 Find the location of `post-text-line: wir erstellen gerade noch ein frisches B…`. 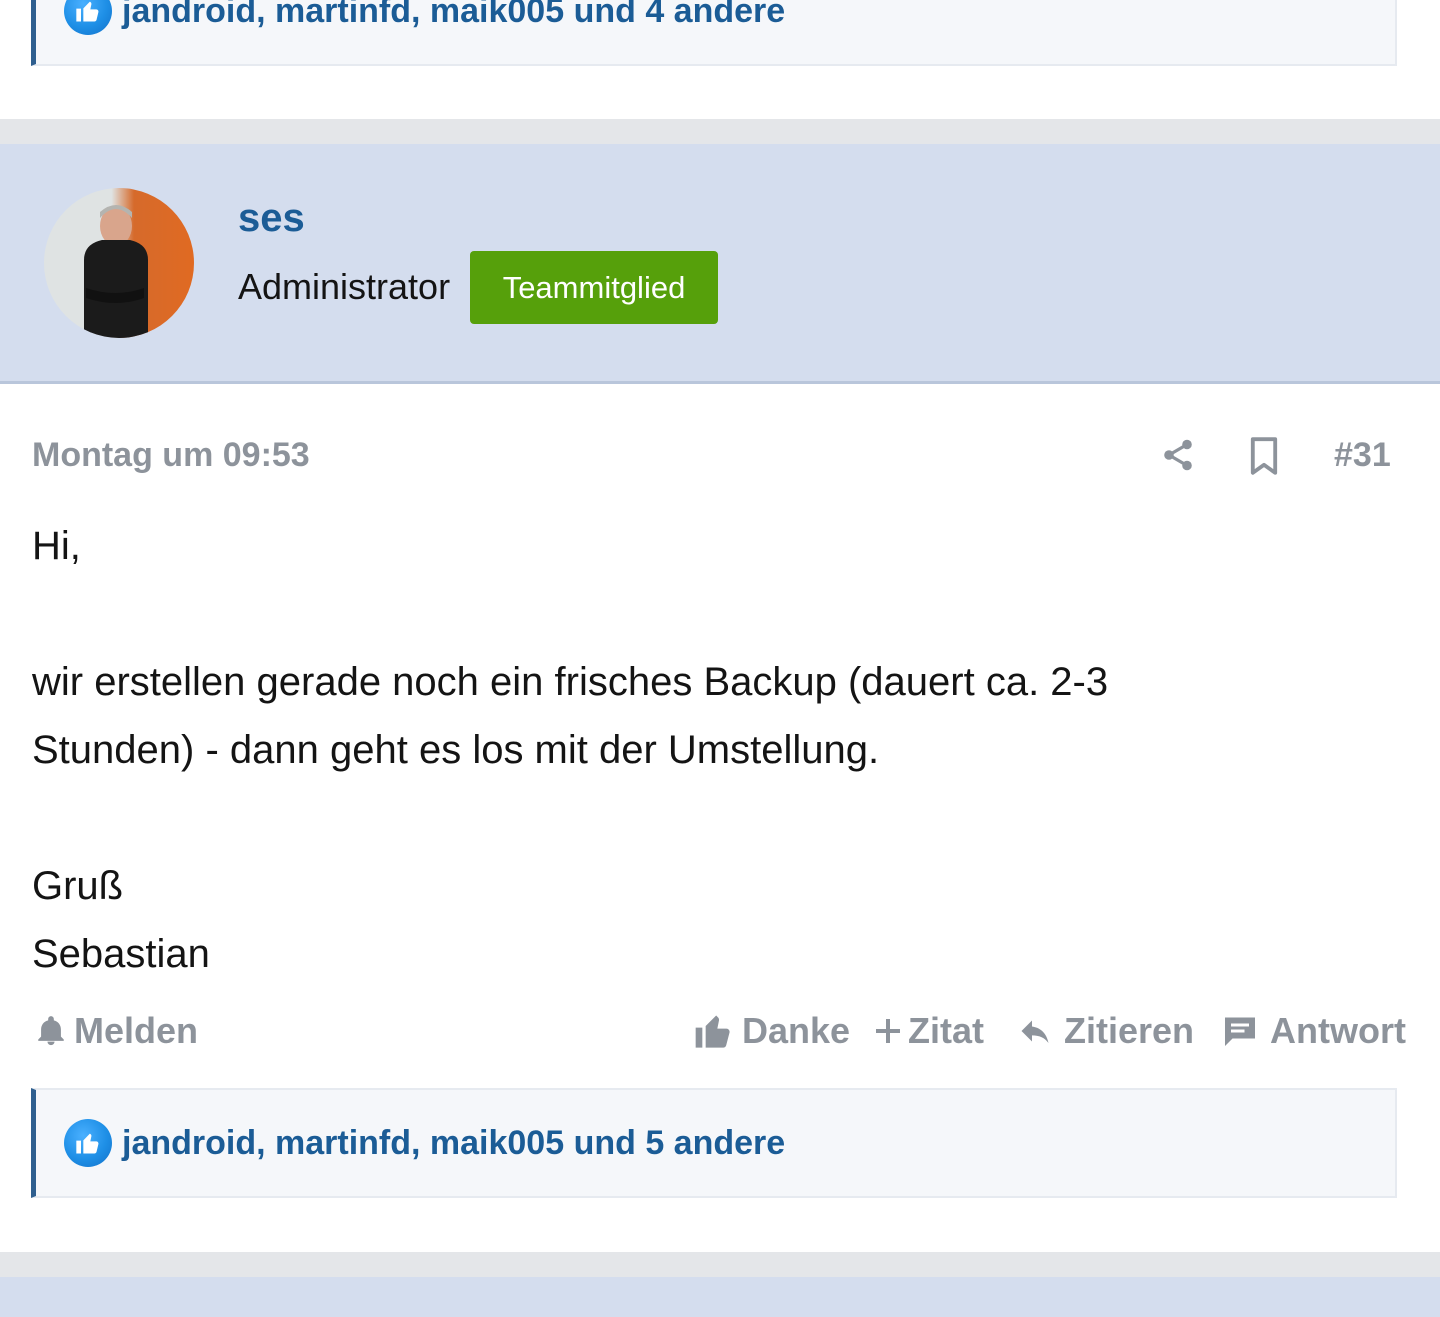

post-text-line: wir erstellen gerade noch ein frisches B… is located at coordinates (570, 682).